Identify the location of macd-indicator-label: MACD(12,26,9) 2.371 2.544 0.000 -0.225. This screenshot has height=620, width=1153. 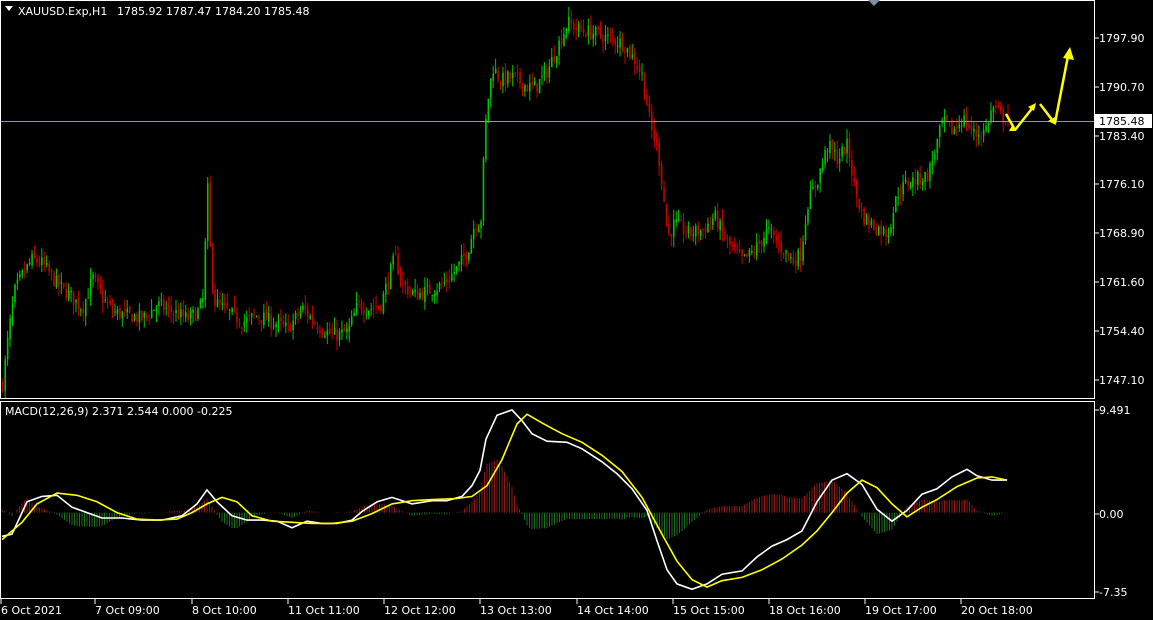
(118, 411).